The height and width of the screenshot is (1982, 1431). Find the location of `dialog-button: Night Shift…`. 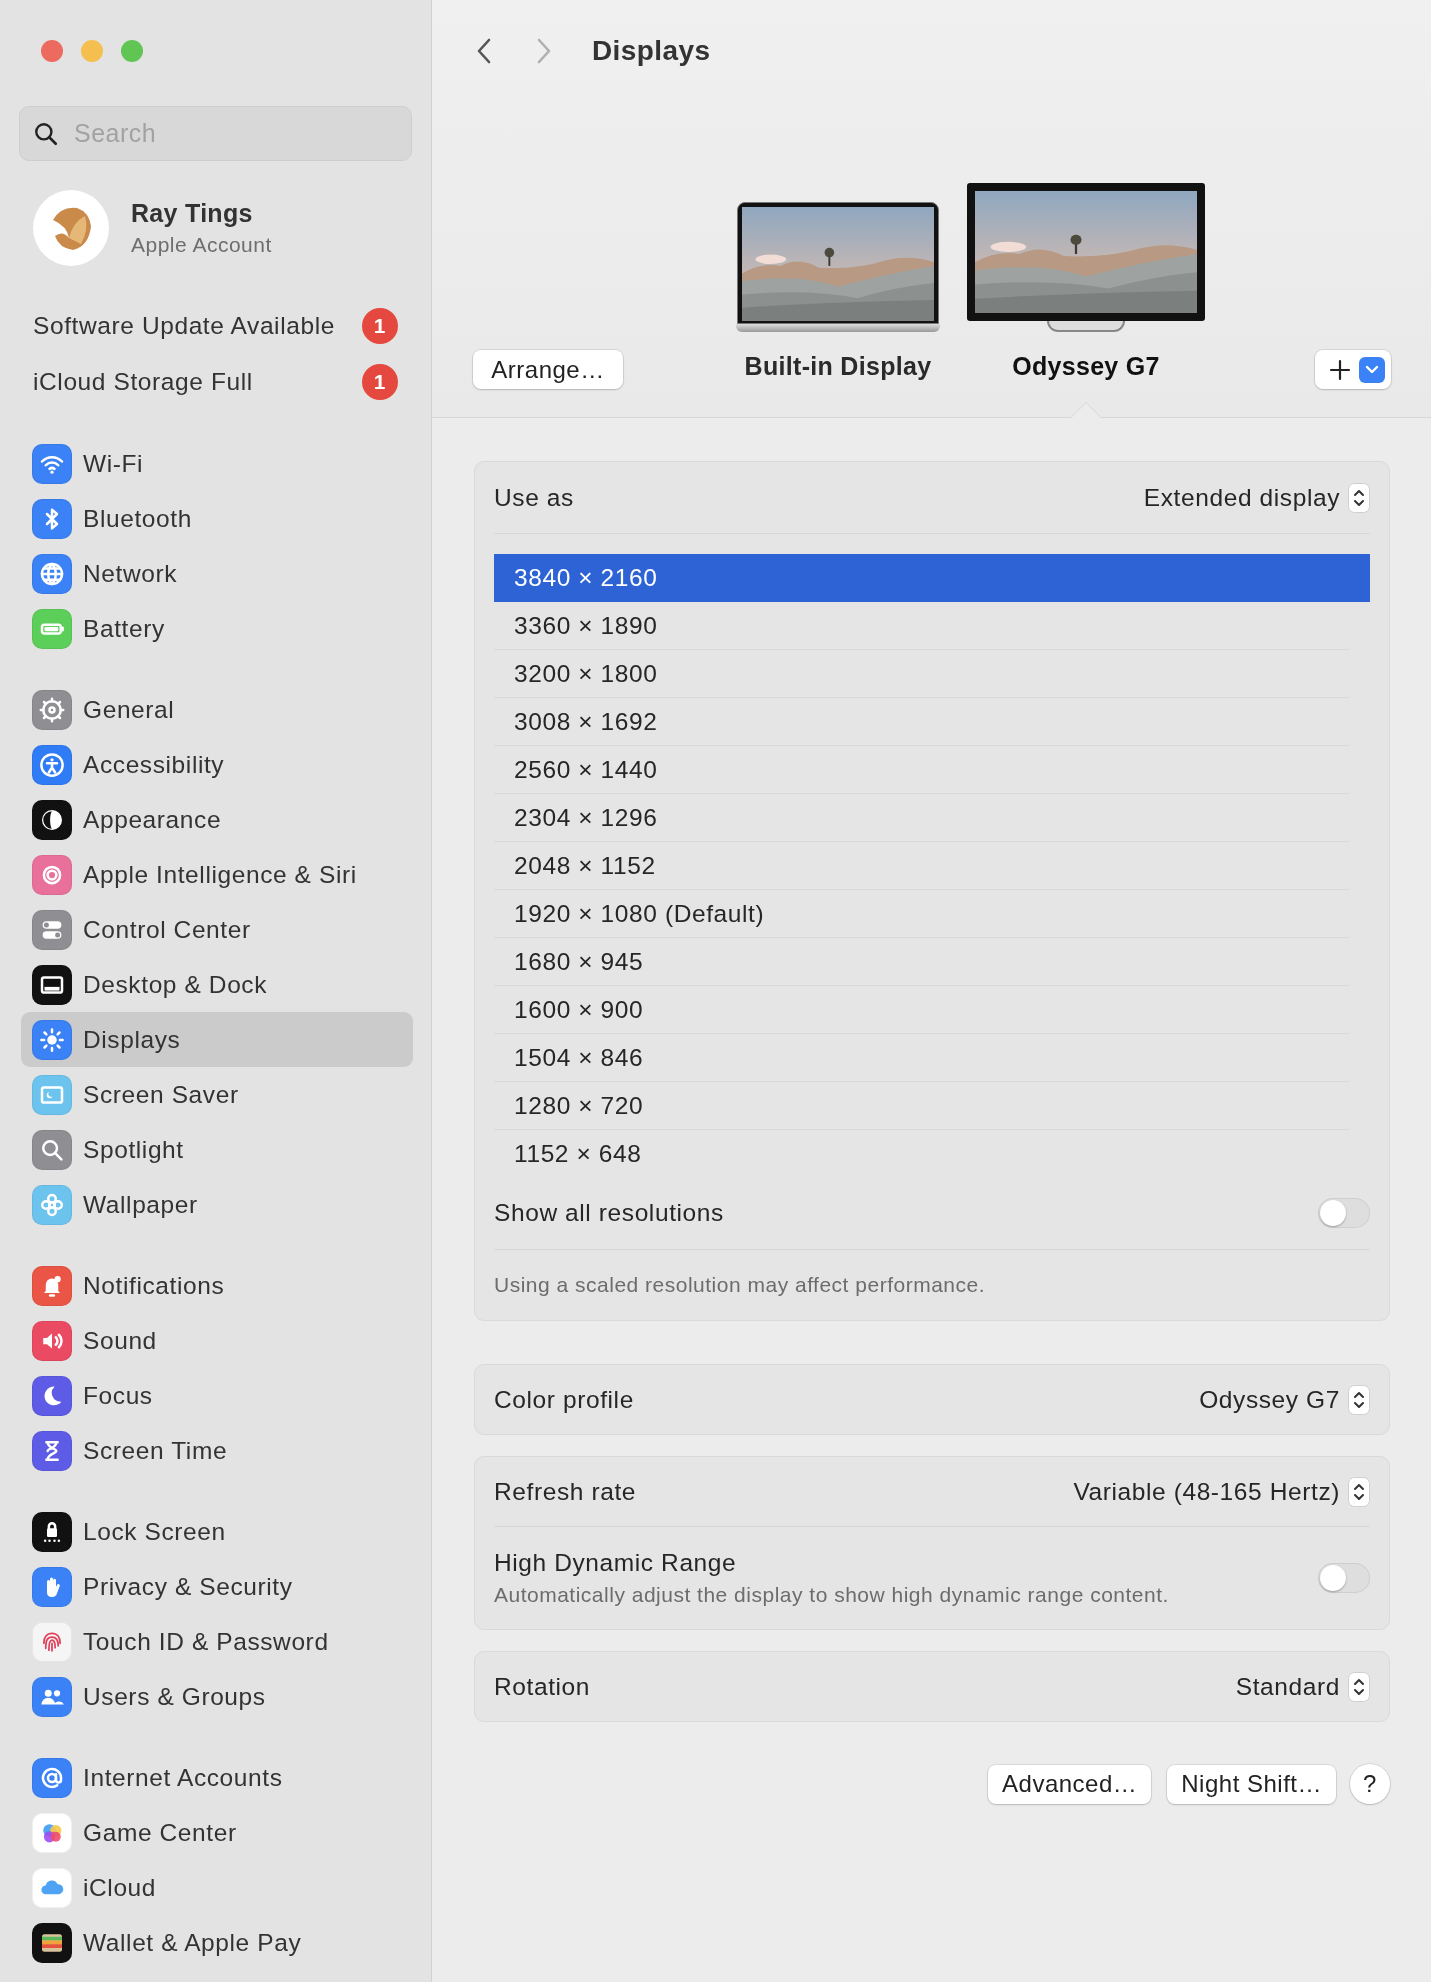

dialog-button: Night Shift… is located at coordinates (1251, 1784).